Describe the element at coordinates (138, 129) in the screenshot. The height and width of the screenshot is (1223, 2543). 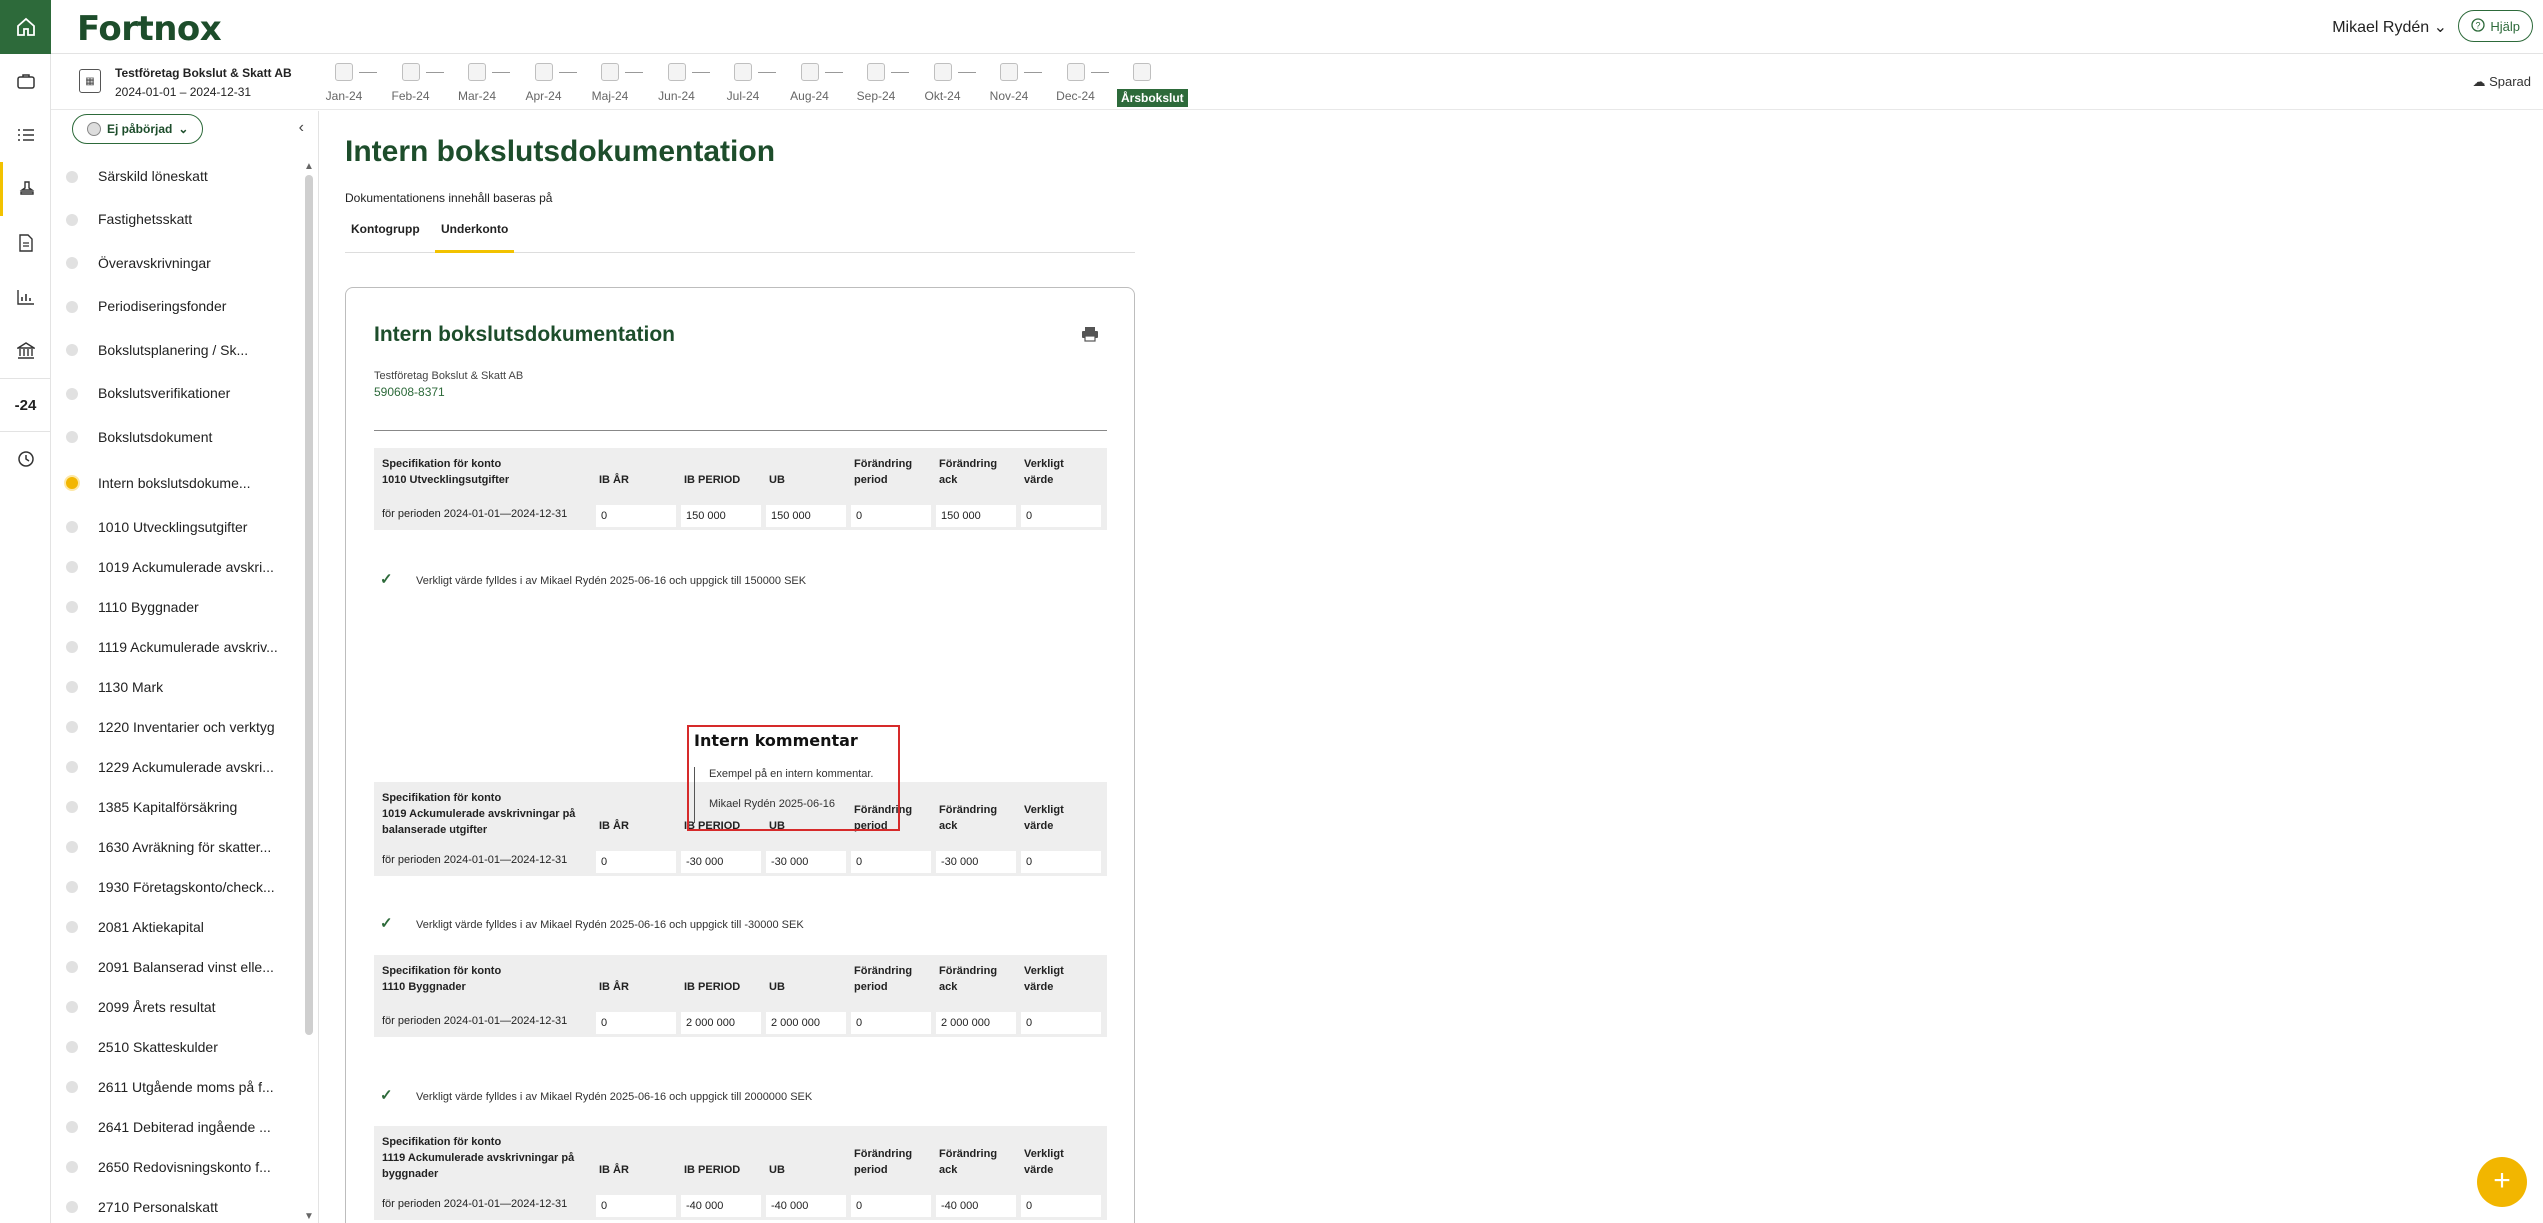
I see `status-dropdown: Ej påbörjad ⌄` at that location.